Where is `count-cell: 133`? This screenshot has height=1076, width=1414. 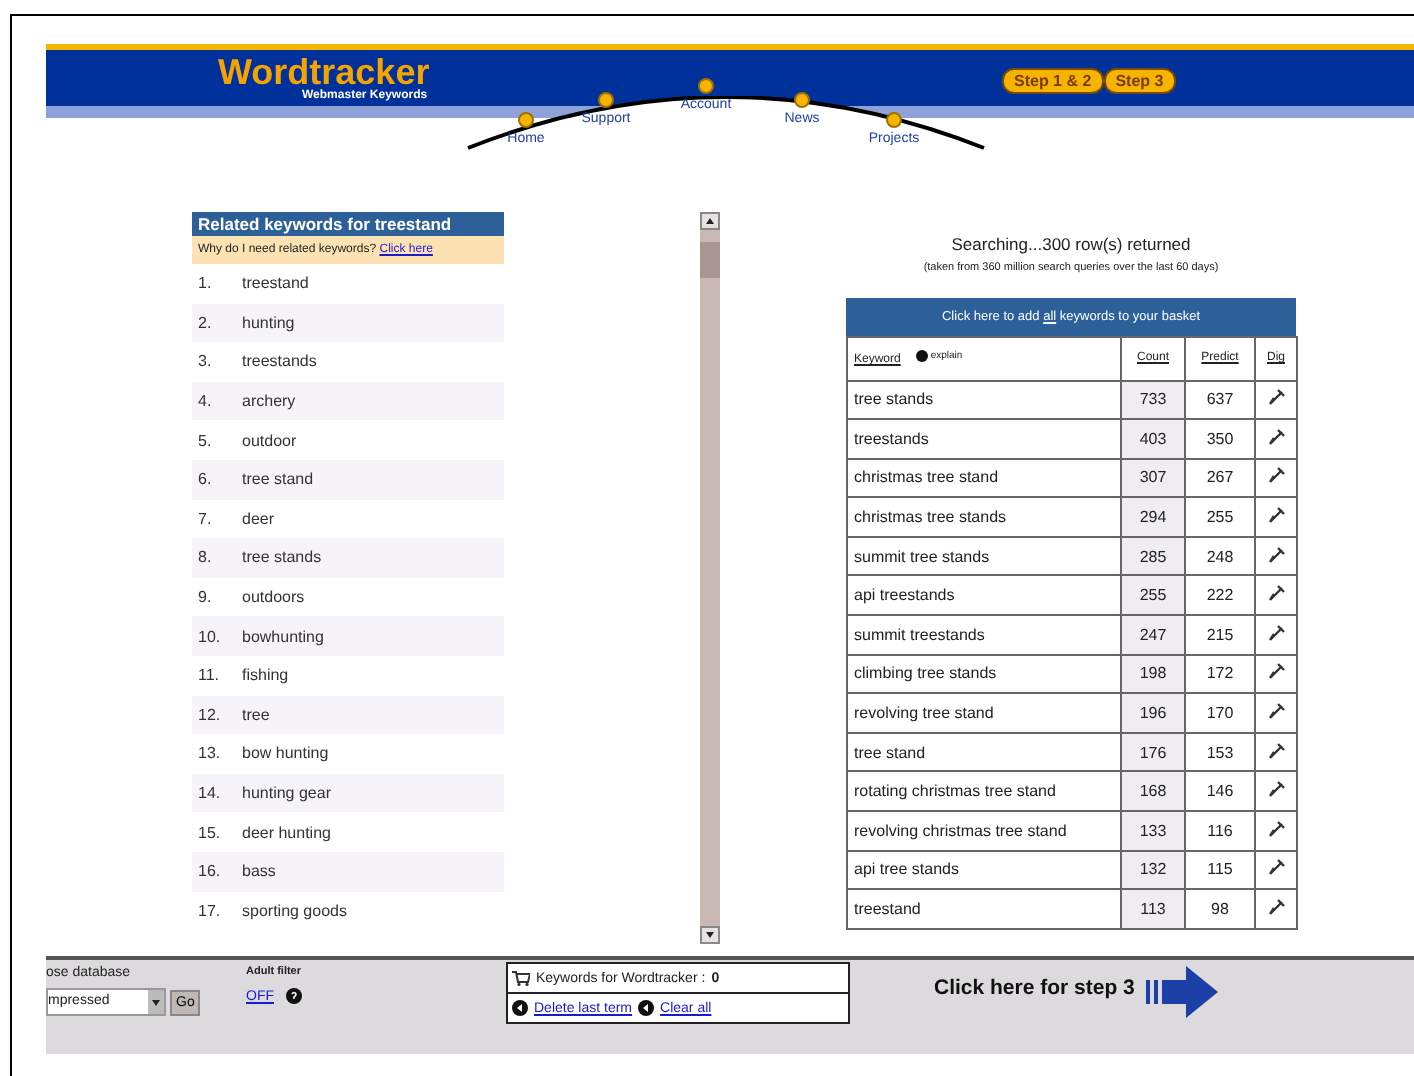 count-cell: 133 is located at coordinates (1153, 831).